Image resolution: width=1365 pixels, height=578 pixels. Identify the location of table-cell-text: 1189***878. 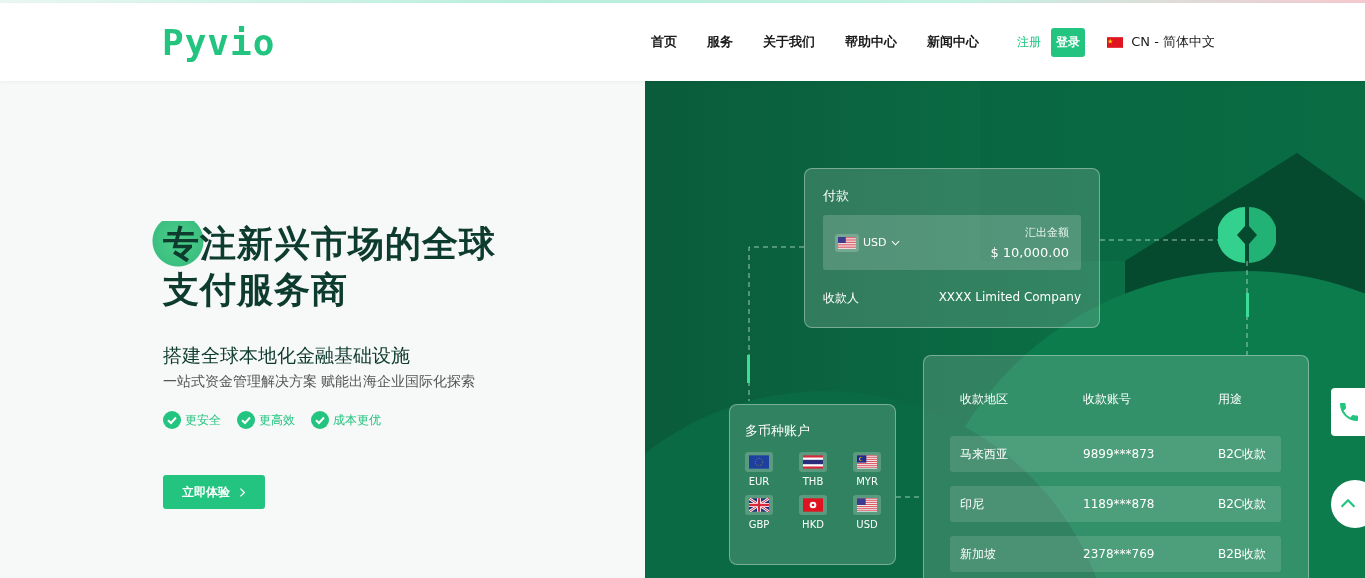
(1119, 504).